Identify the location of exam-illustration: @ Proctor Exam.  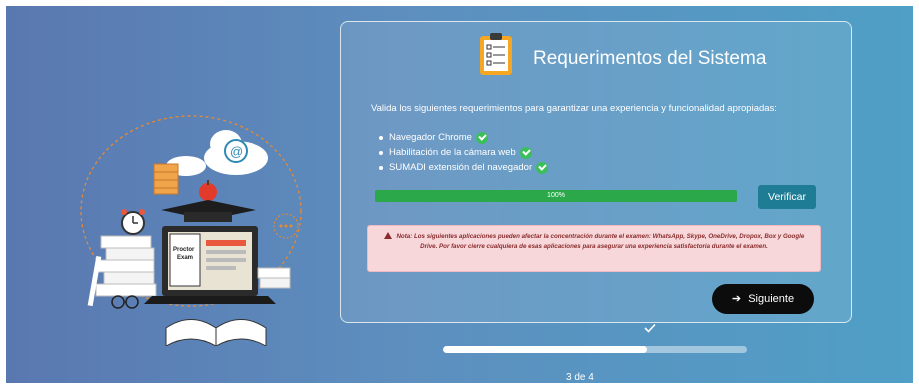
(191, 230).